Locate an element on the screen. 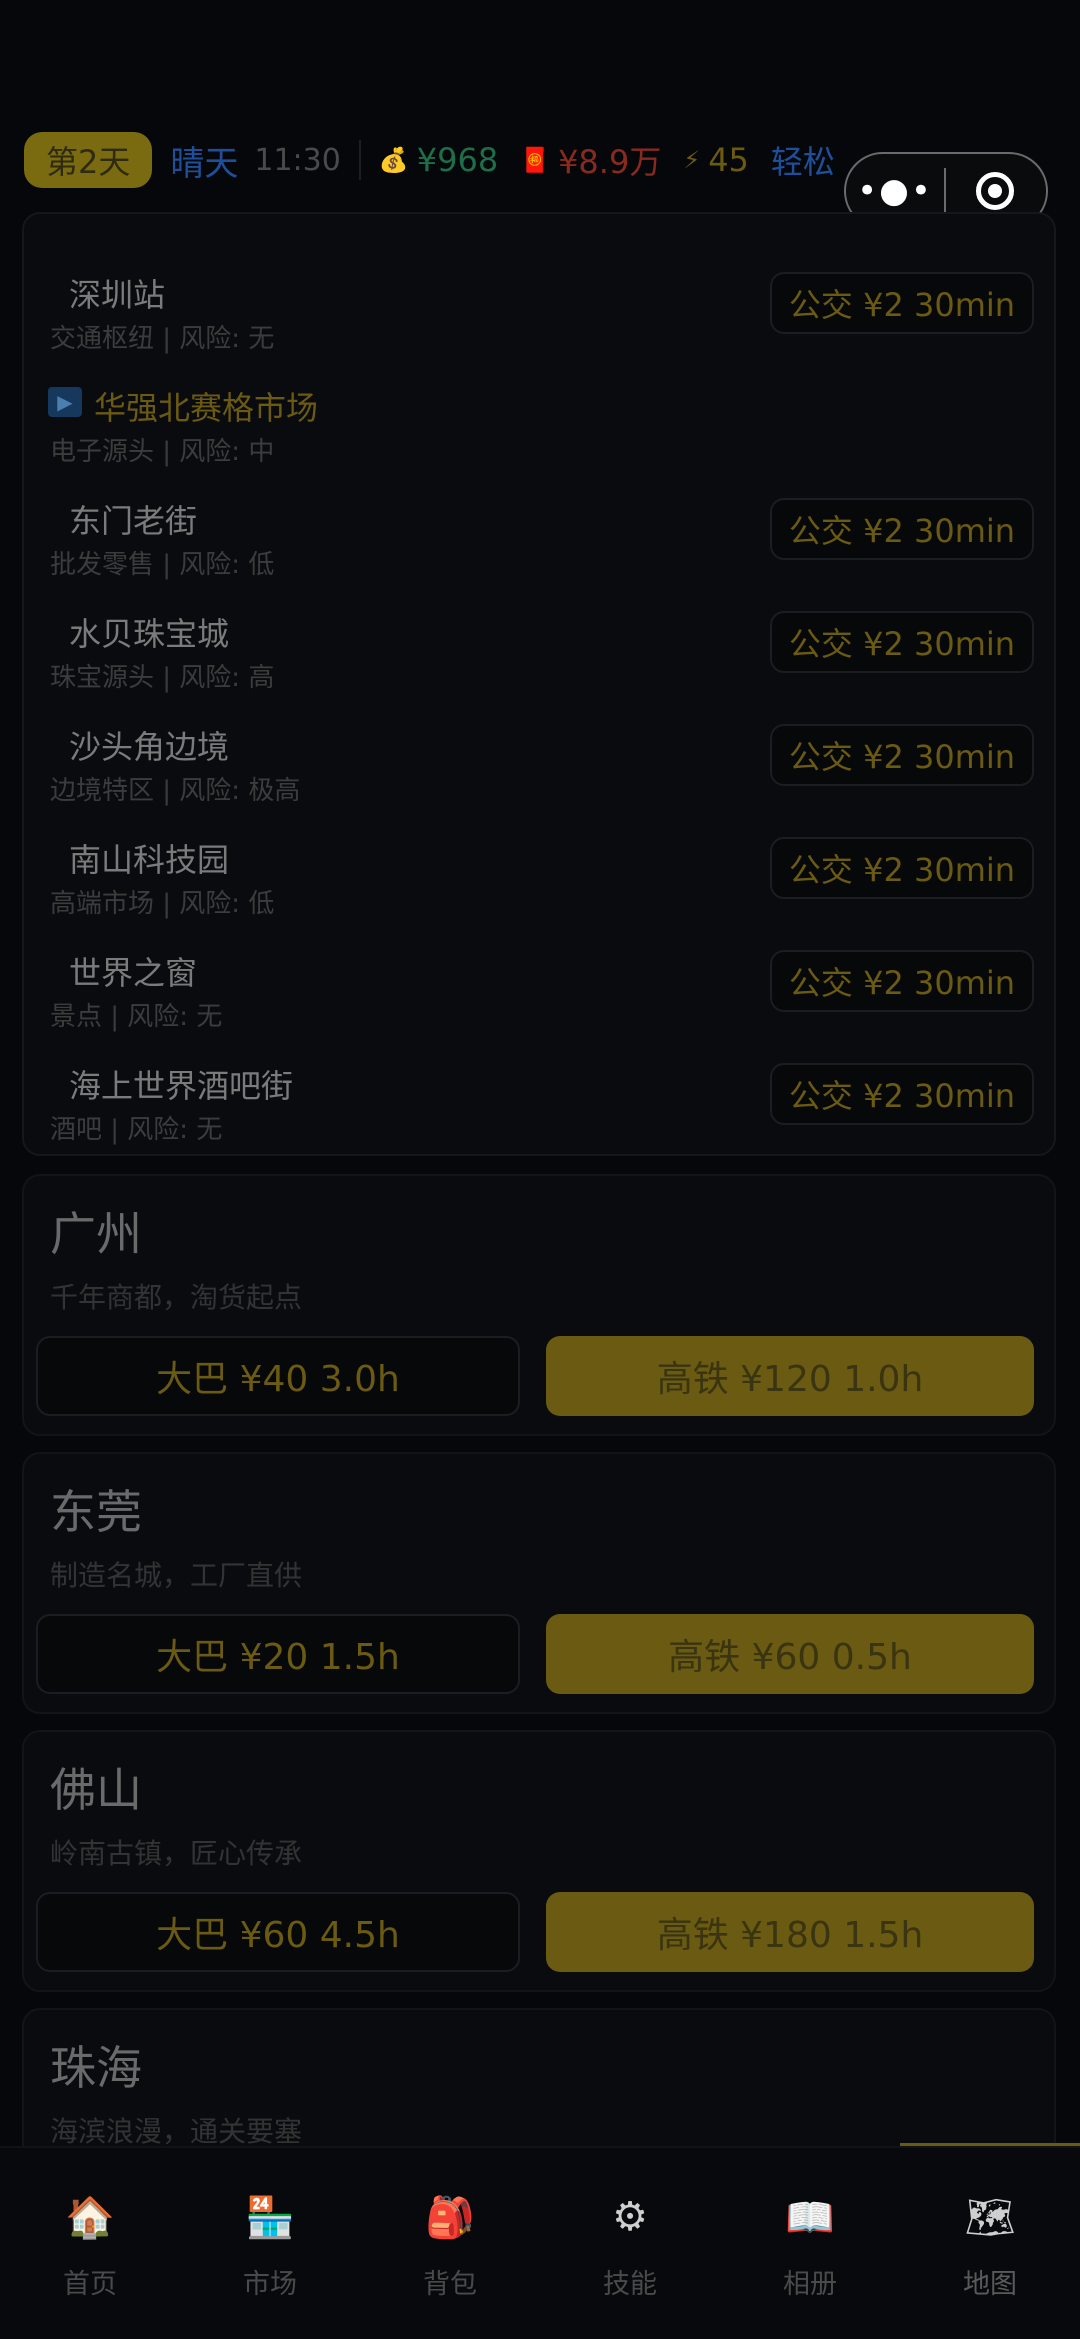 This screenshot has height=2339, width=1080. gear-skill-icon: ⚙ is located at coordinates (630, 2217).